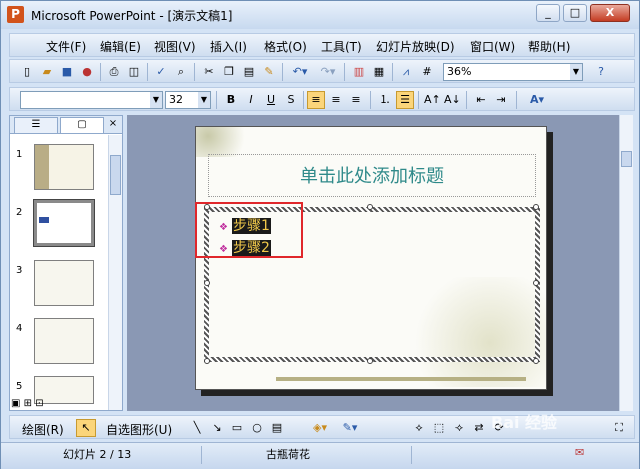 The width and height of the screenshot is (640, 469). I want to click on menu-window: 窗口(W), so click(492, 46).